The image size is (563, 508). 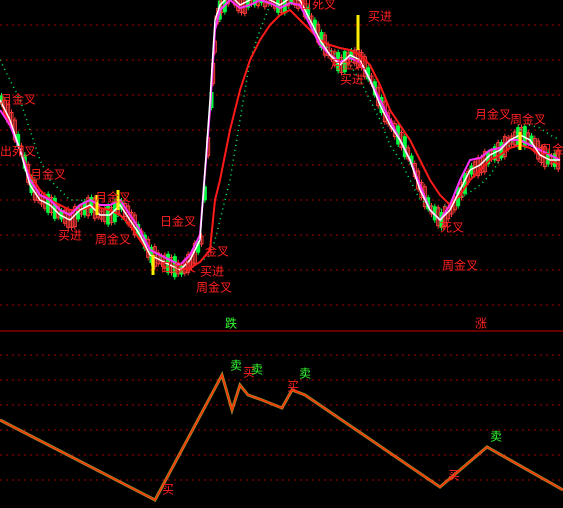 I want to click on trend-label: 涨, so click(x=481, y=323).